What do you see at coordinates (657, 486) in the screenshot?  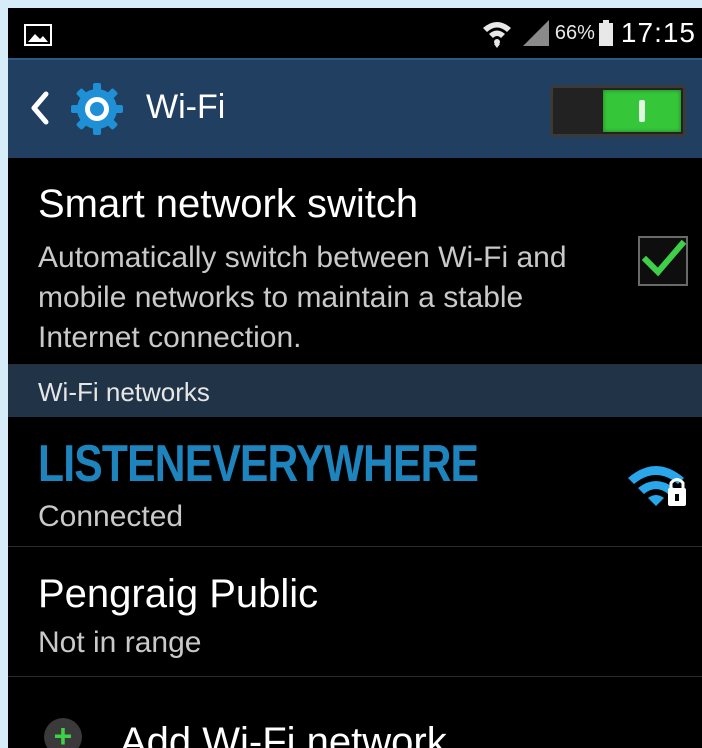 I see `wifi-secured-icon` at bounding box center [657, 486].